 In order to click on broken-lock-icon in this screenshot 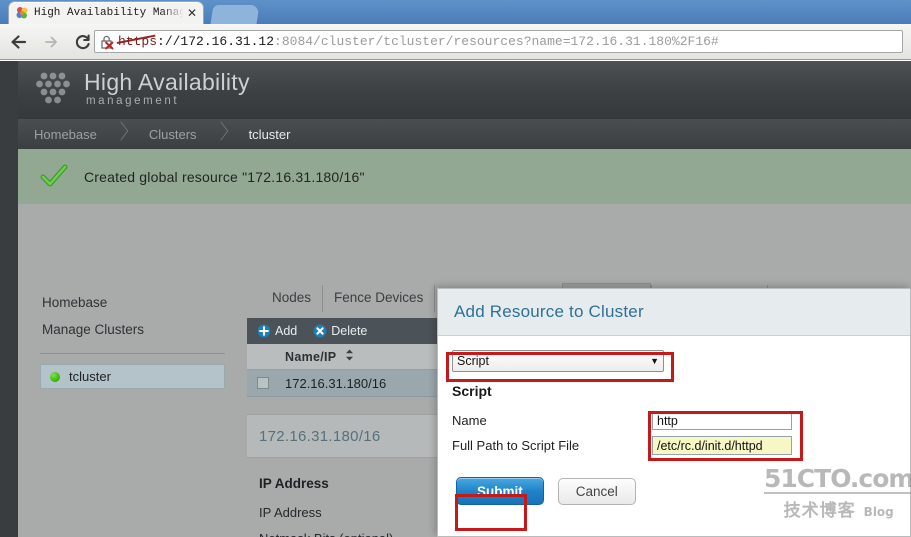, I will do `click(107, 42)`.